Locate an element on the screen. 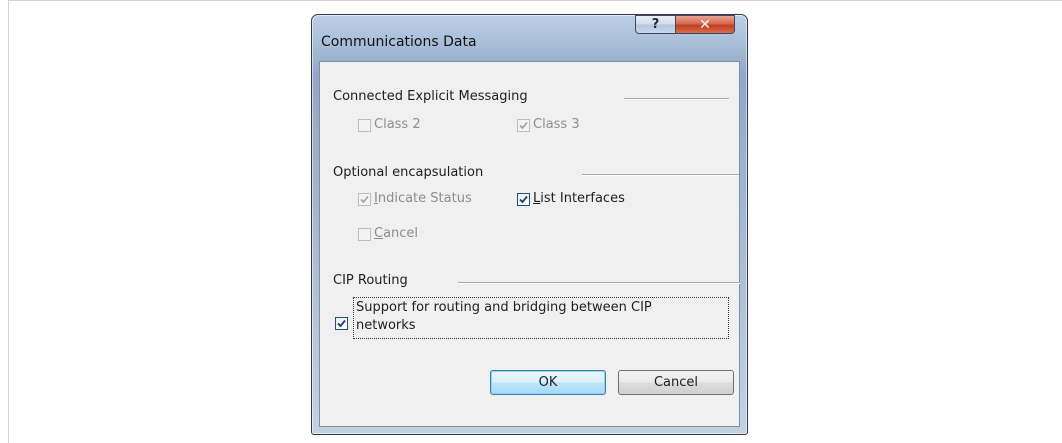  close-icon: ✕ is located at coordinates (705, 24).